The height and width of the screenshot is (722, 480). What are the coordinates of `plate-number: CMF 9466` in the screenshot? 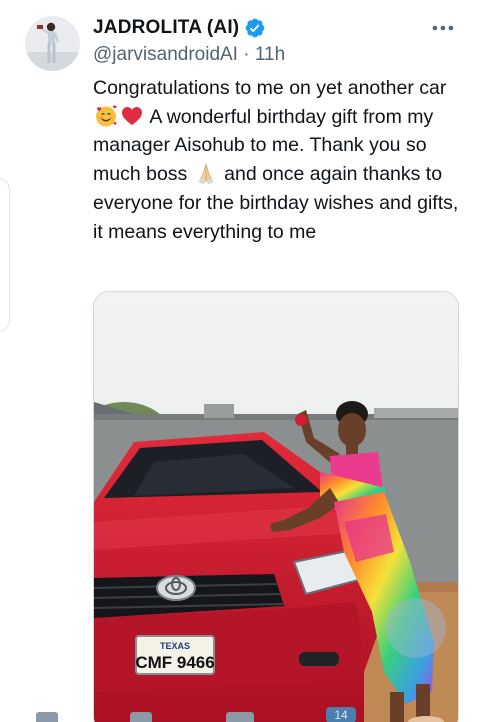 It's located at (174, 662).